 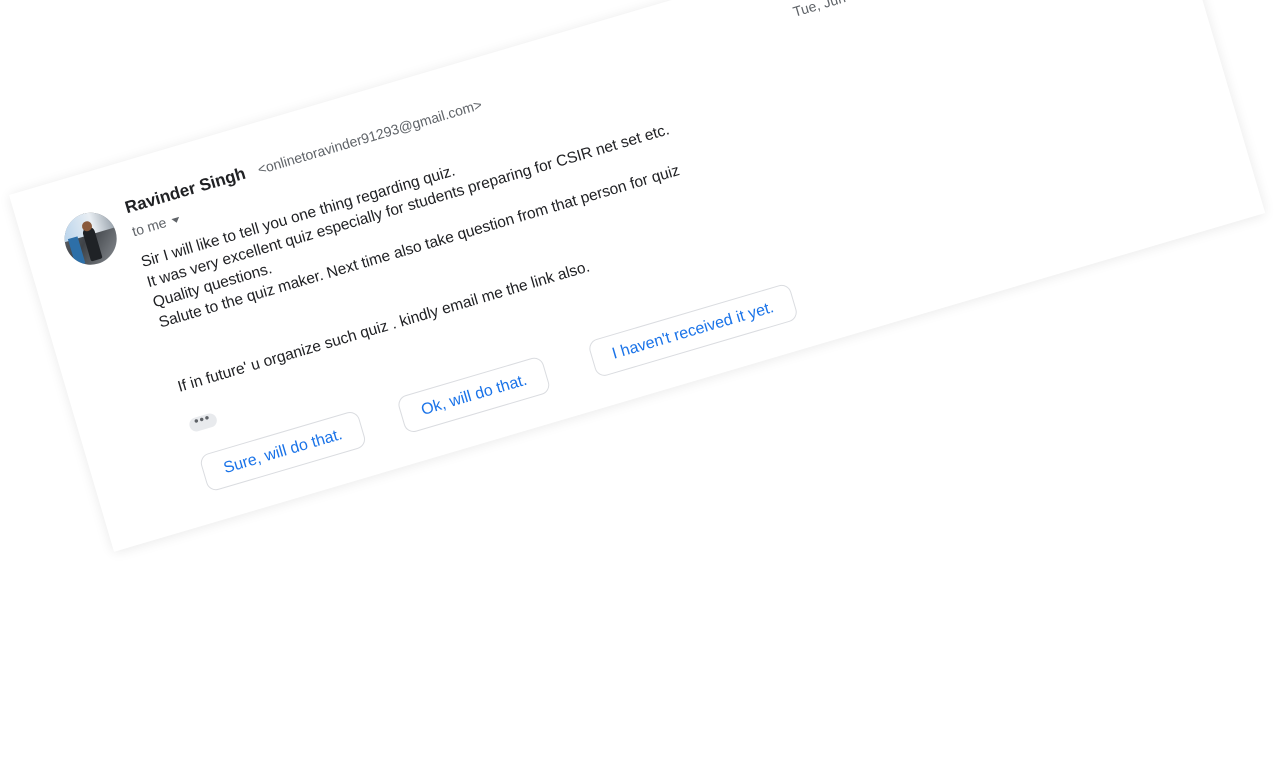 I want to click on email-date: Tue, Jun 9, 1:49 PM, so click(x=853, y=10).